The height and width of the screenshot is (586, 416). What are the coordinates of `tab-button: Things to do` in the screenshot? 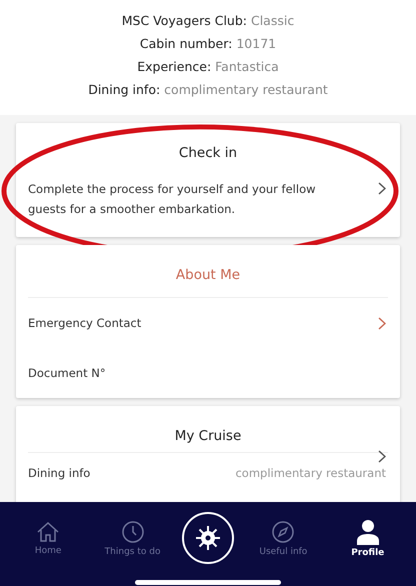 It's located at (133, 538).